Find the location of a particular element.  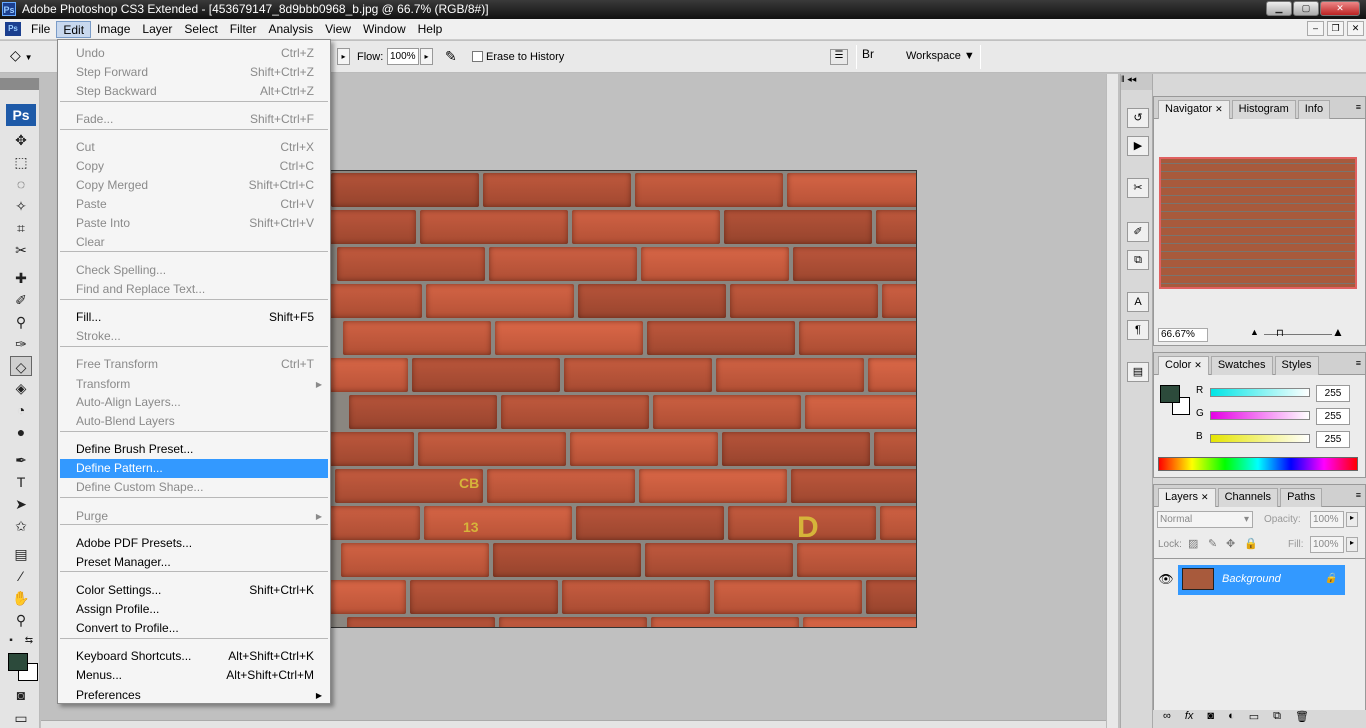

foreground-color-swatch is located at coordinates (18, 662).